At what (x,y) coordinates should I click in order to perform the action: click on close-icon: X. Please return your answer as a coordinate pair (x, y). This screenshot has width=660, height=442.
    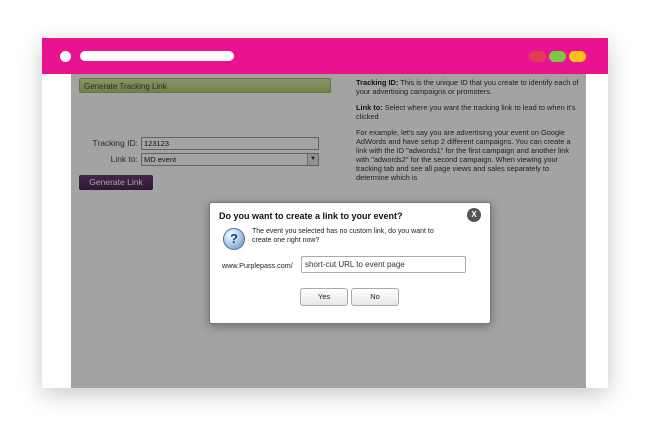
    Looking at the image, I should click on (474, 215).